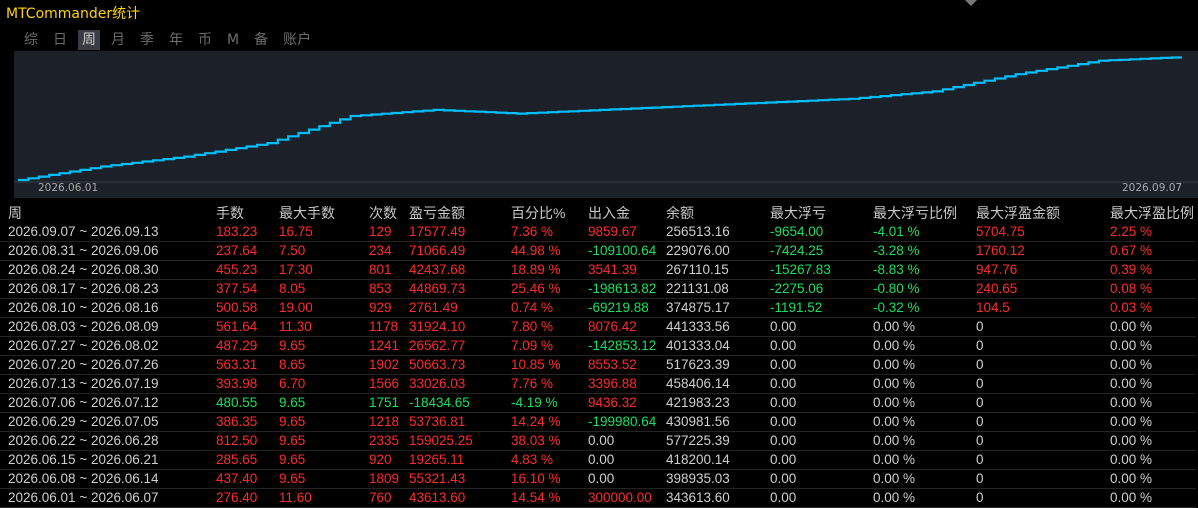  Describe the element at coordinates (460, 498) in the screenshot. I see `cell-4: 43613.60` at that location.